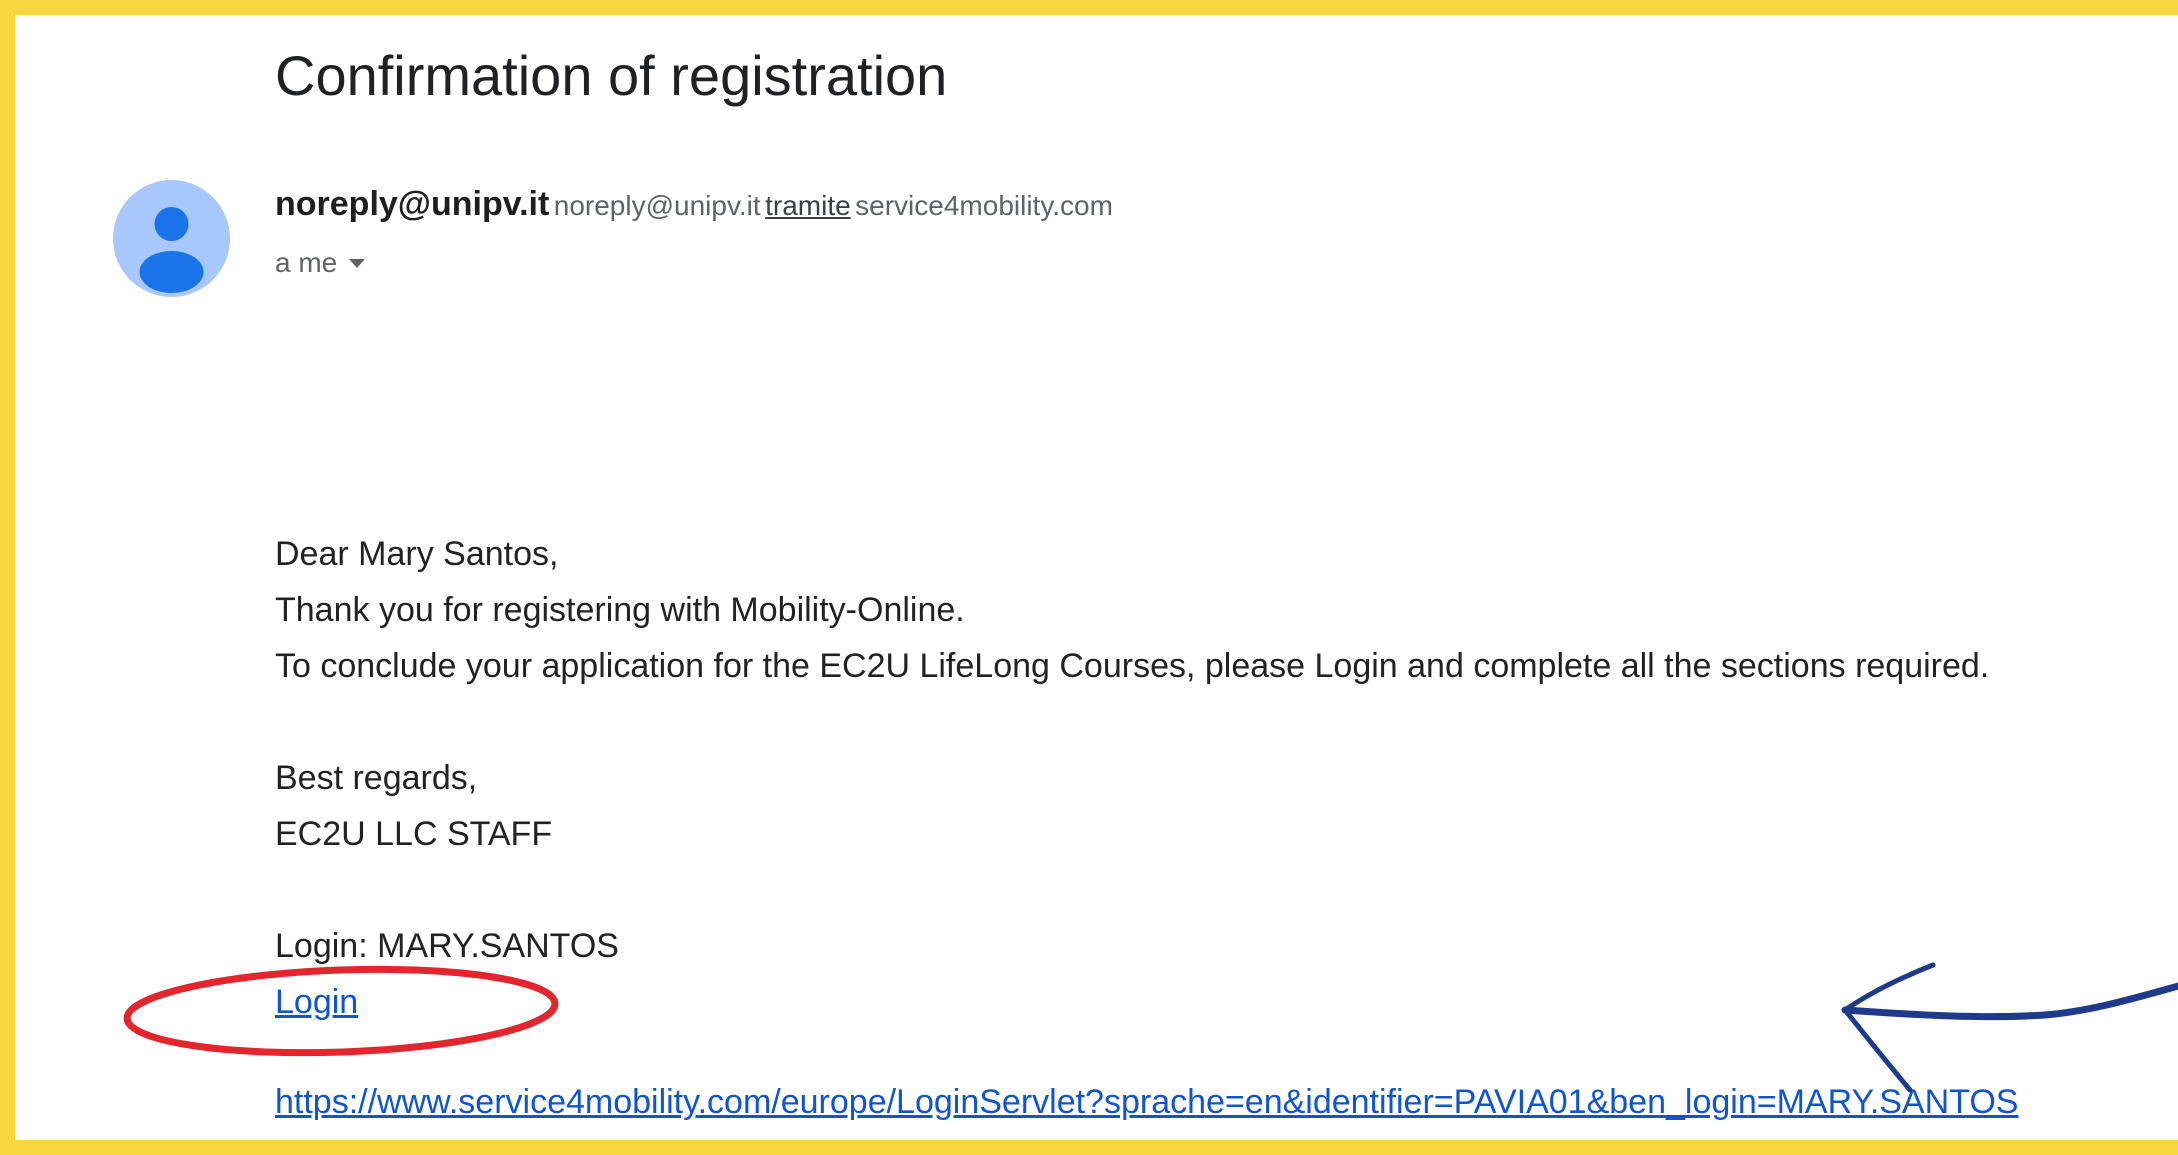  I want to click on via-link: tramite, so click(808, 205).